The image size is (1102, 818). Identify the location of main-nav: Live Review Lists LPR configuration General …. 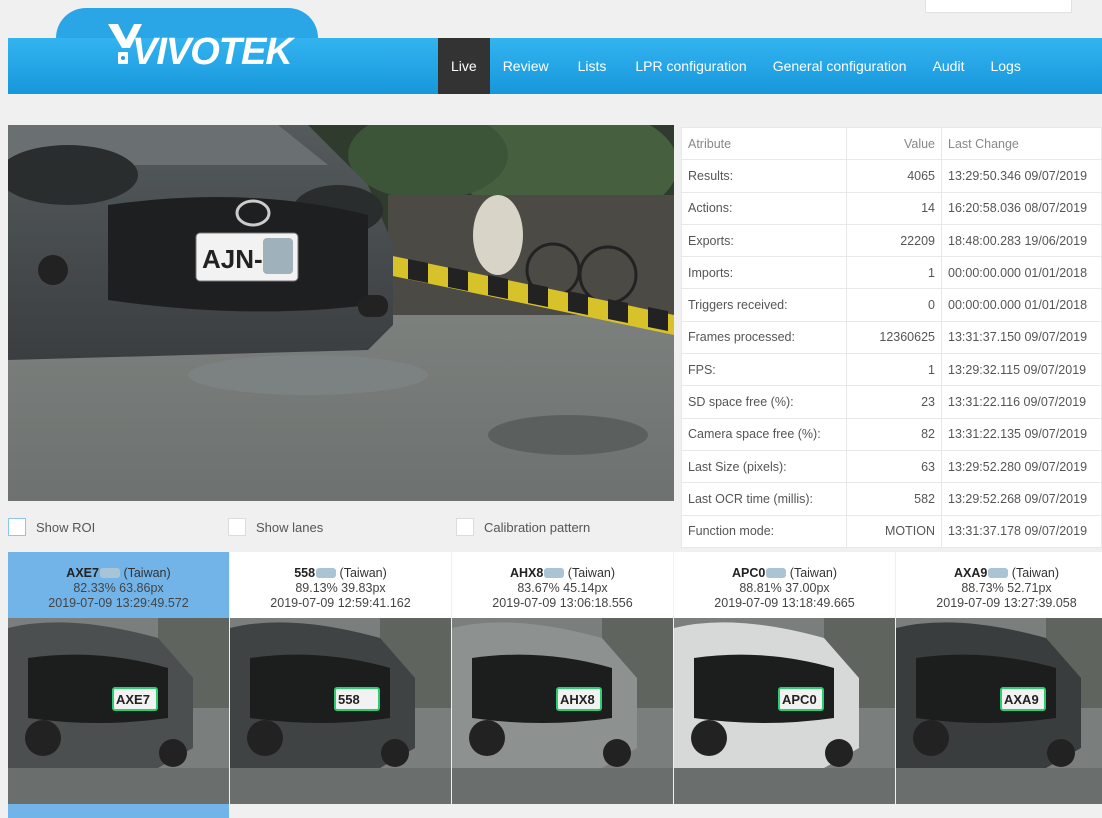
(736, 66).